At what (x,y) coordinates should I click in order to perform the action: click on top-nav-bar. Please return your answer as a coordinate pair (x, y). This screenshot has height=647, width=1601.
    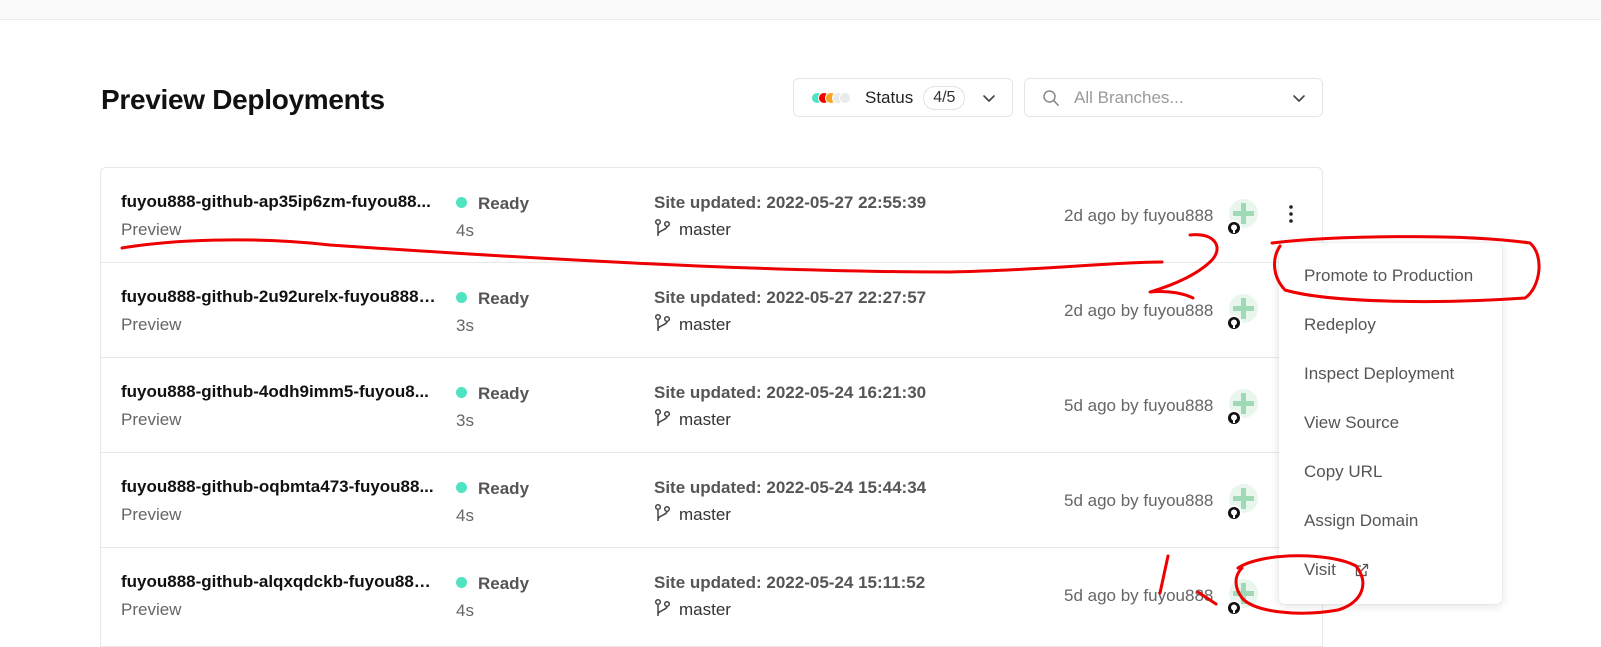
    Looking at the image, I should click on (800, 10).